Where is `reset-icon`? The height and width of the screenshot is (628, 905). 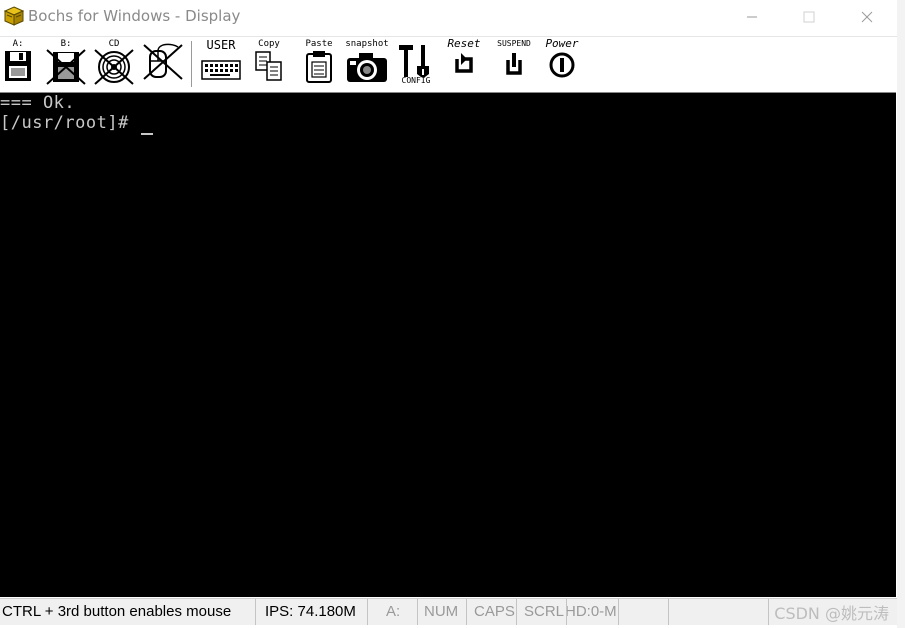 reset-icon is located at coordinates (464, 63).